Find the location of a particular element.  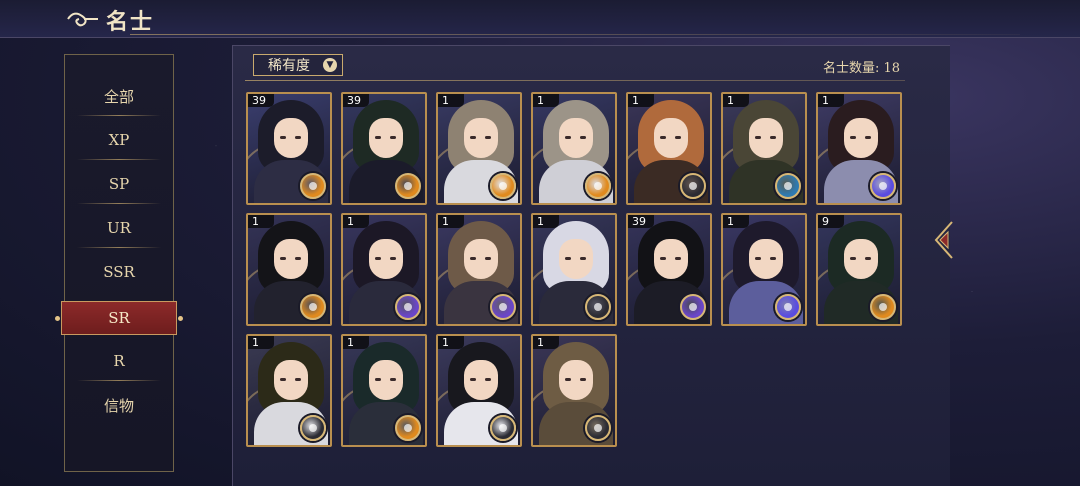

page-title: 名士 is located at coordinates (130, 22).